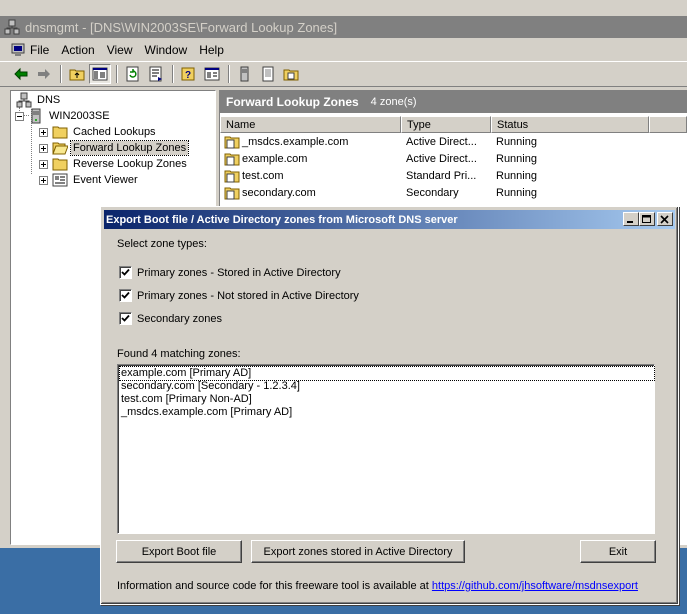 This screenshot has width=687, height=614. I want to click on dns-icon, so click(24, 100).